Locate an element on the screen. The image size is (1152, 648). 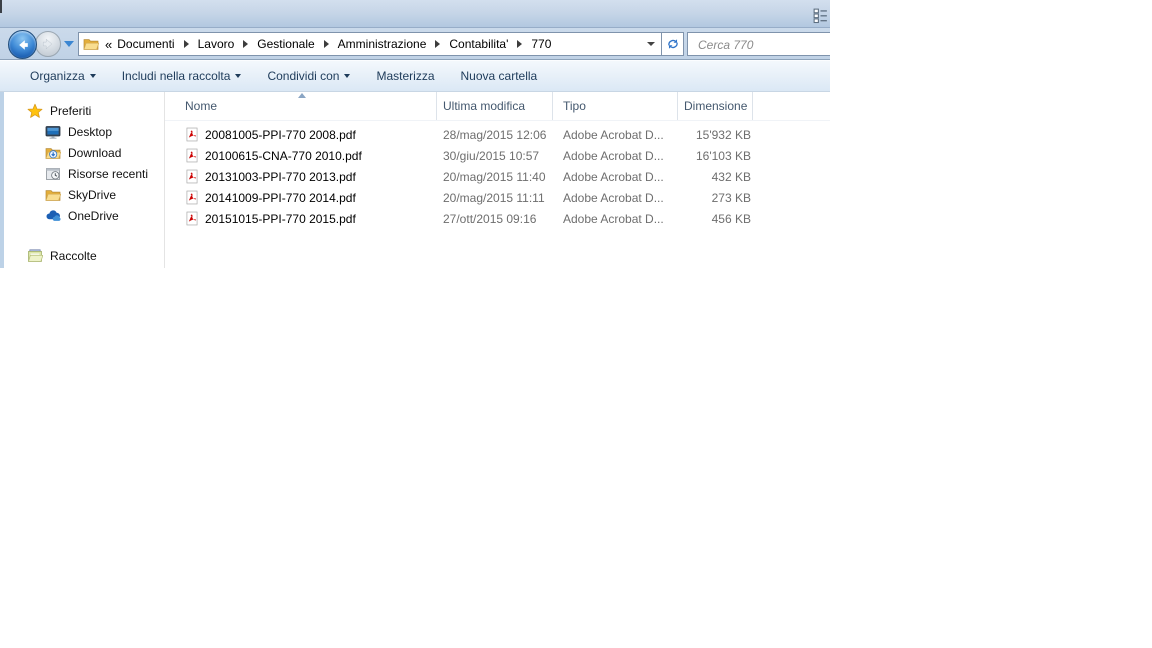
refresh-icon is located at coordinates (673, 44).